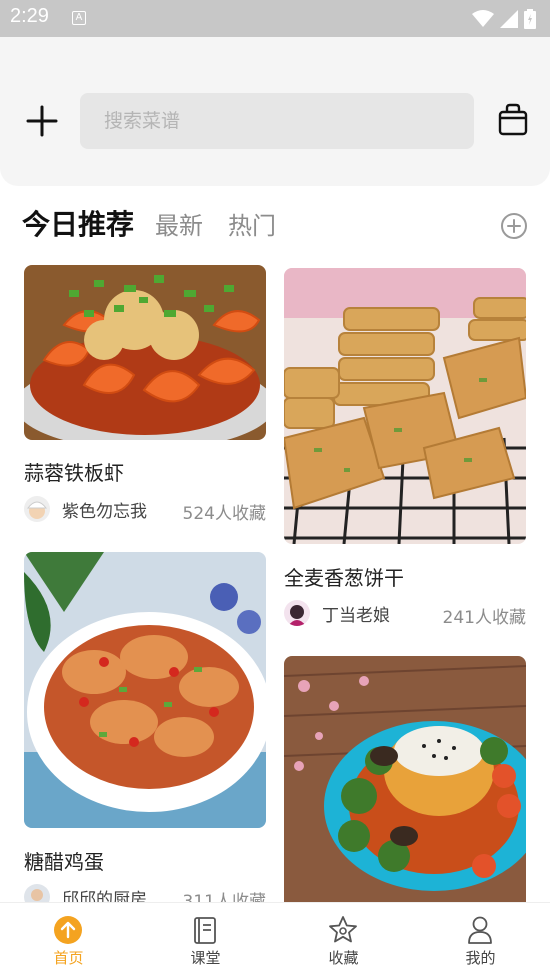 The width and height of the screenshot is (550, 979). Describe the element at coordinates (78, 223) in the screenshot. I see `tab-today-recommend: 今日推荐` at that location.